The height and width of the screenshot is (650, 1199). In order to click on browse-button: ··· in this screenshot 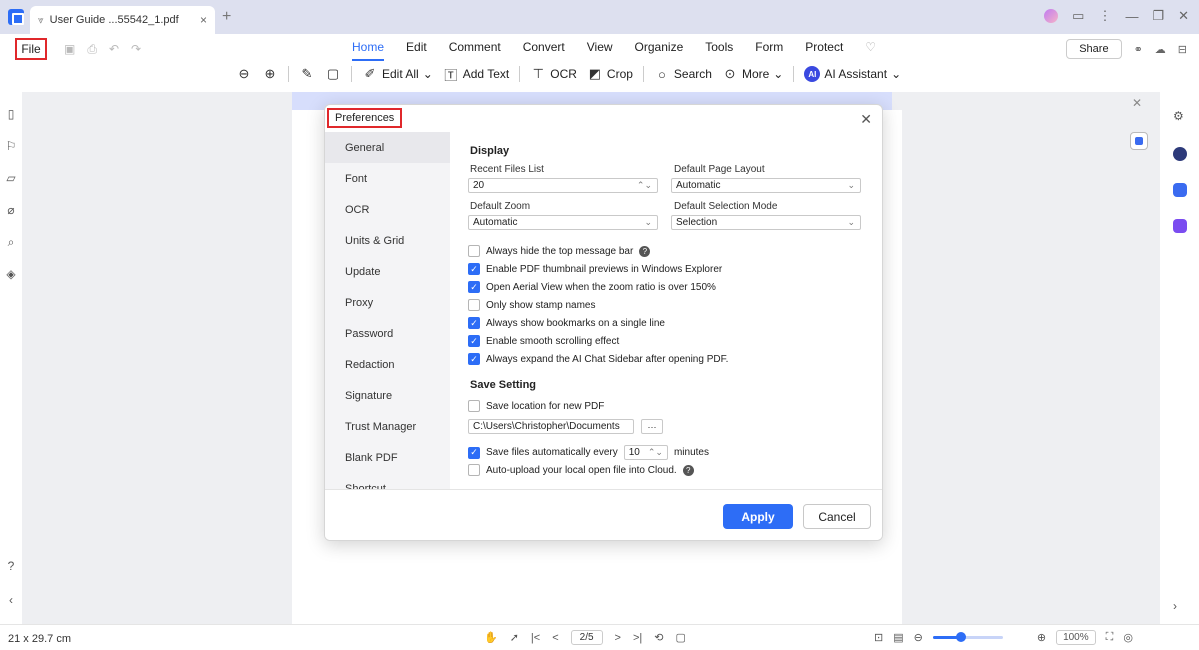, I will do `click(652, 426)`.